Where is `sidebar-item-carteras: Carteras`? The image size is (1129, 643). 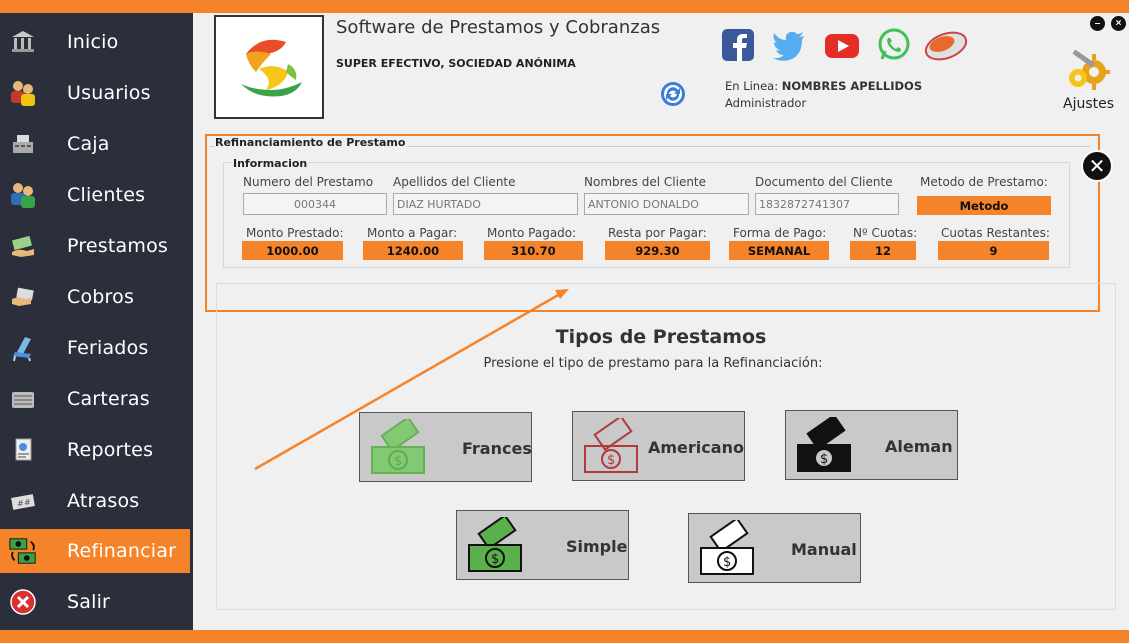
sidebar-item-carteras: Carteras is located at coordinates (95, 399).